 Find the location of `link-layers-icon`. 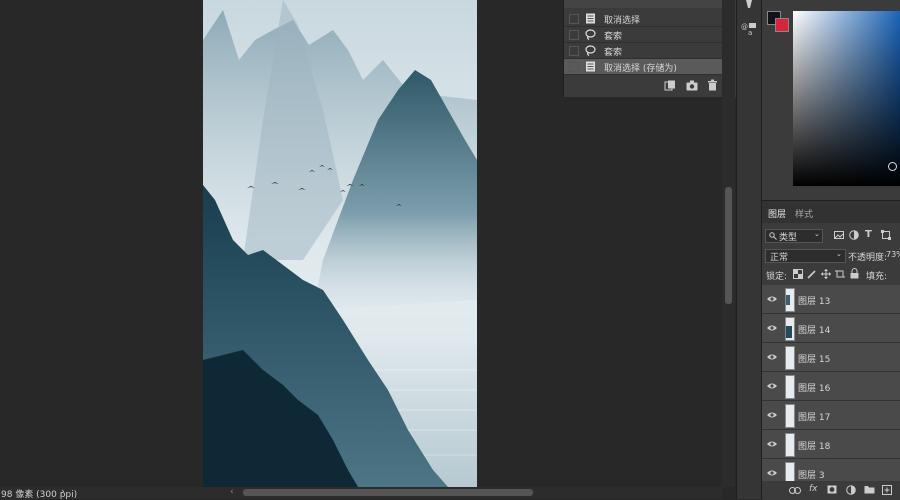

link-layers-icon is located at coordinates (795, 490).